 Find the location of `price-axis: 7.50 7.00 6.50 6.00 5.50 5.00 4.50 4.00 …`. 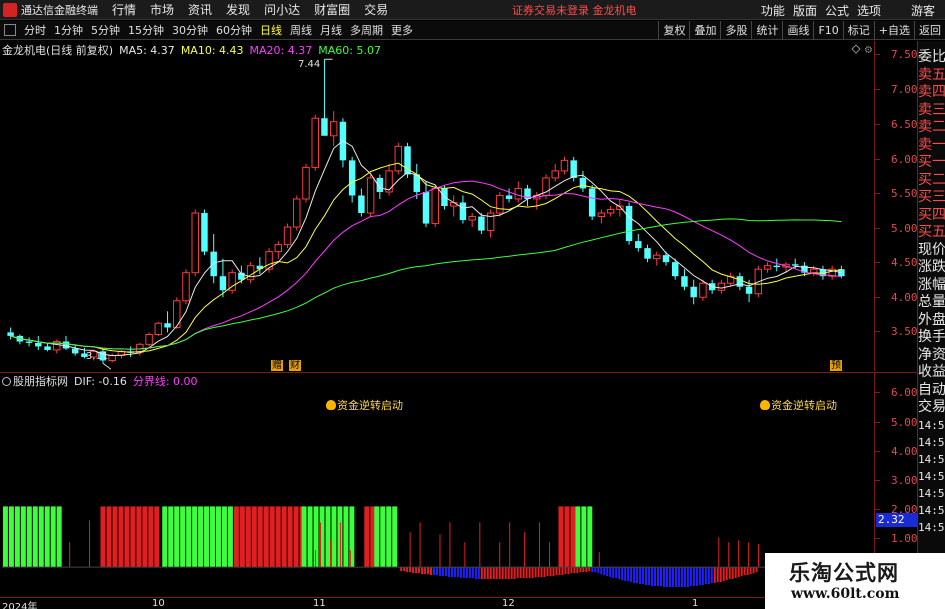

price-axis: 7.50 7.00 6.50 6.00 5.50 5.00 4.50 4.00 … is located at coordinates (896, 206).